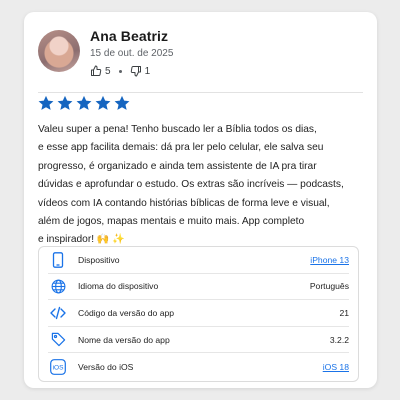 The height and width of the screenshot is (400, 400). I want to click on star-rating, so click(84, 103).